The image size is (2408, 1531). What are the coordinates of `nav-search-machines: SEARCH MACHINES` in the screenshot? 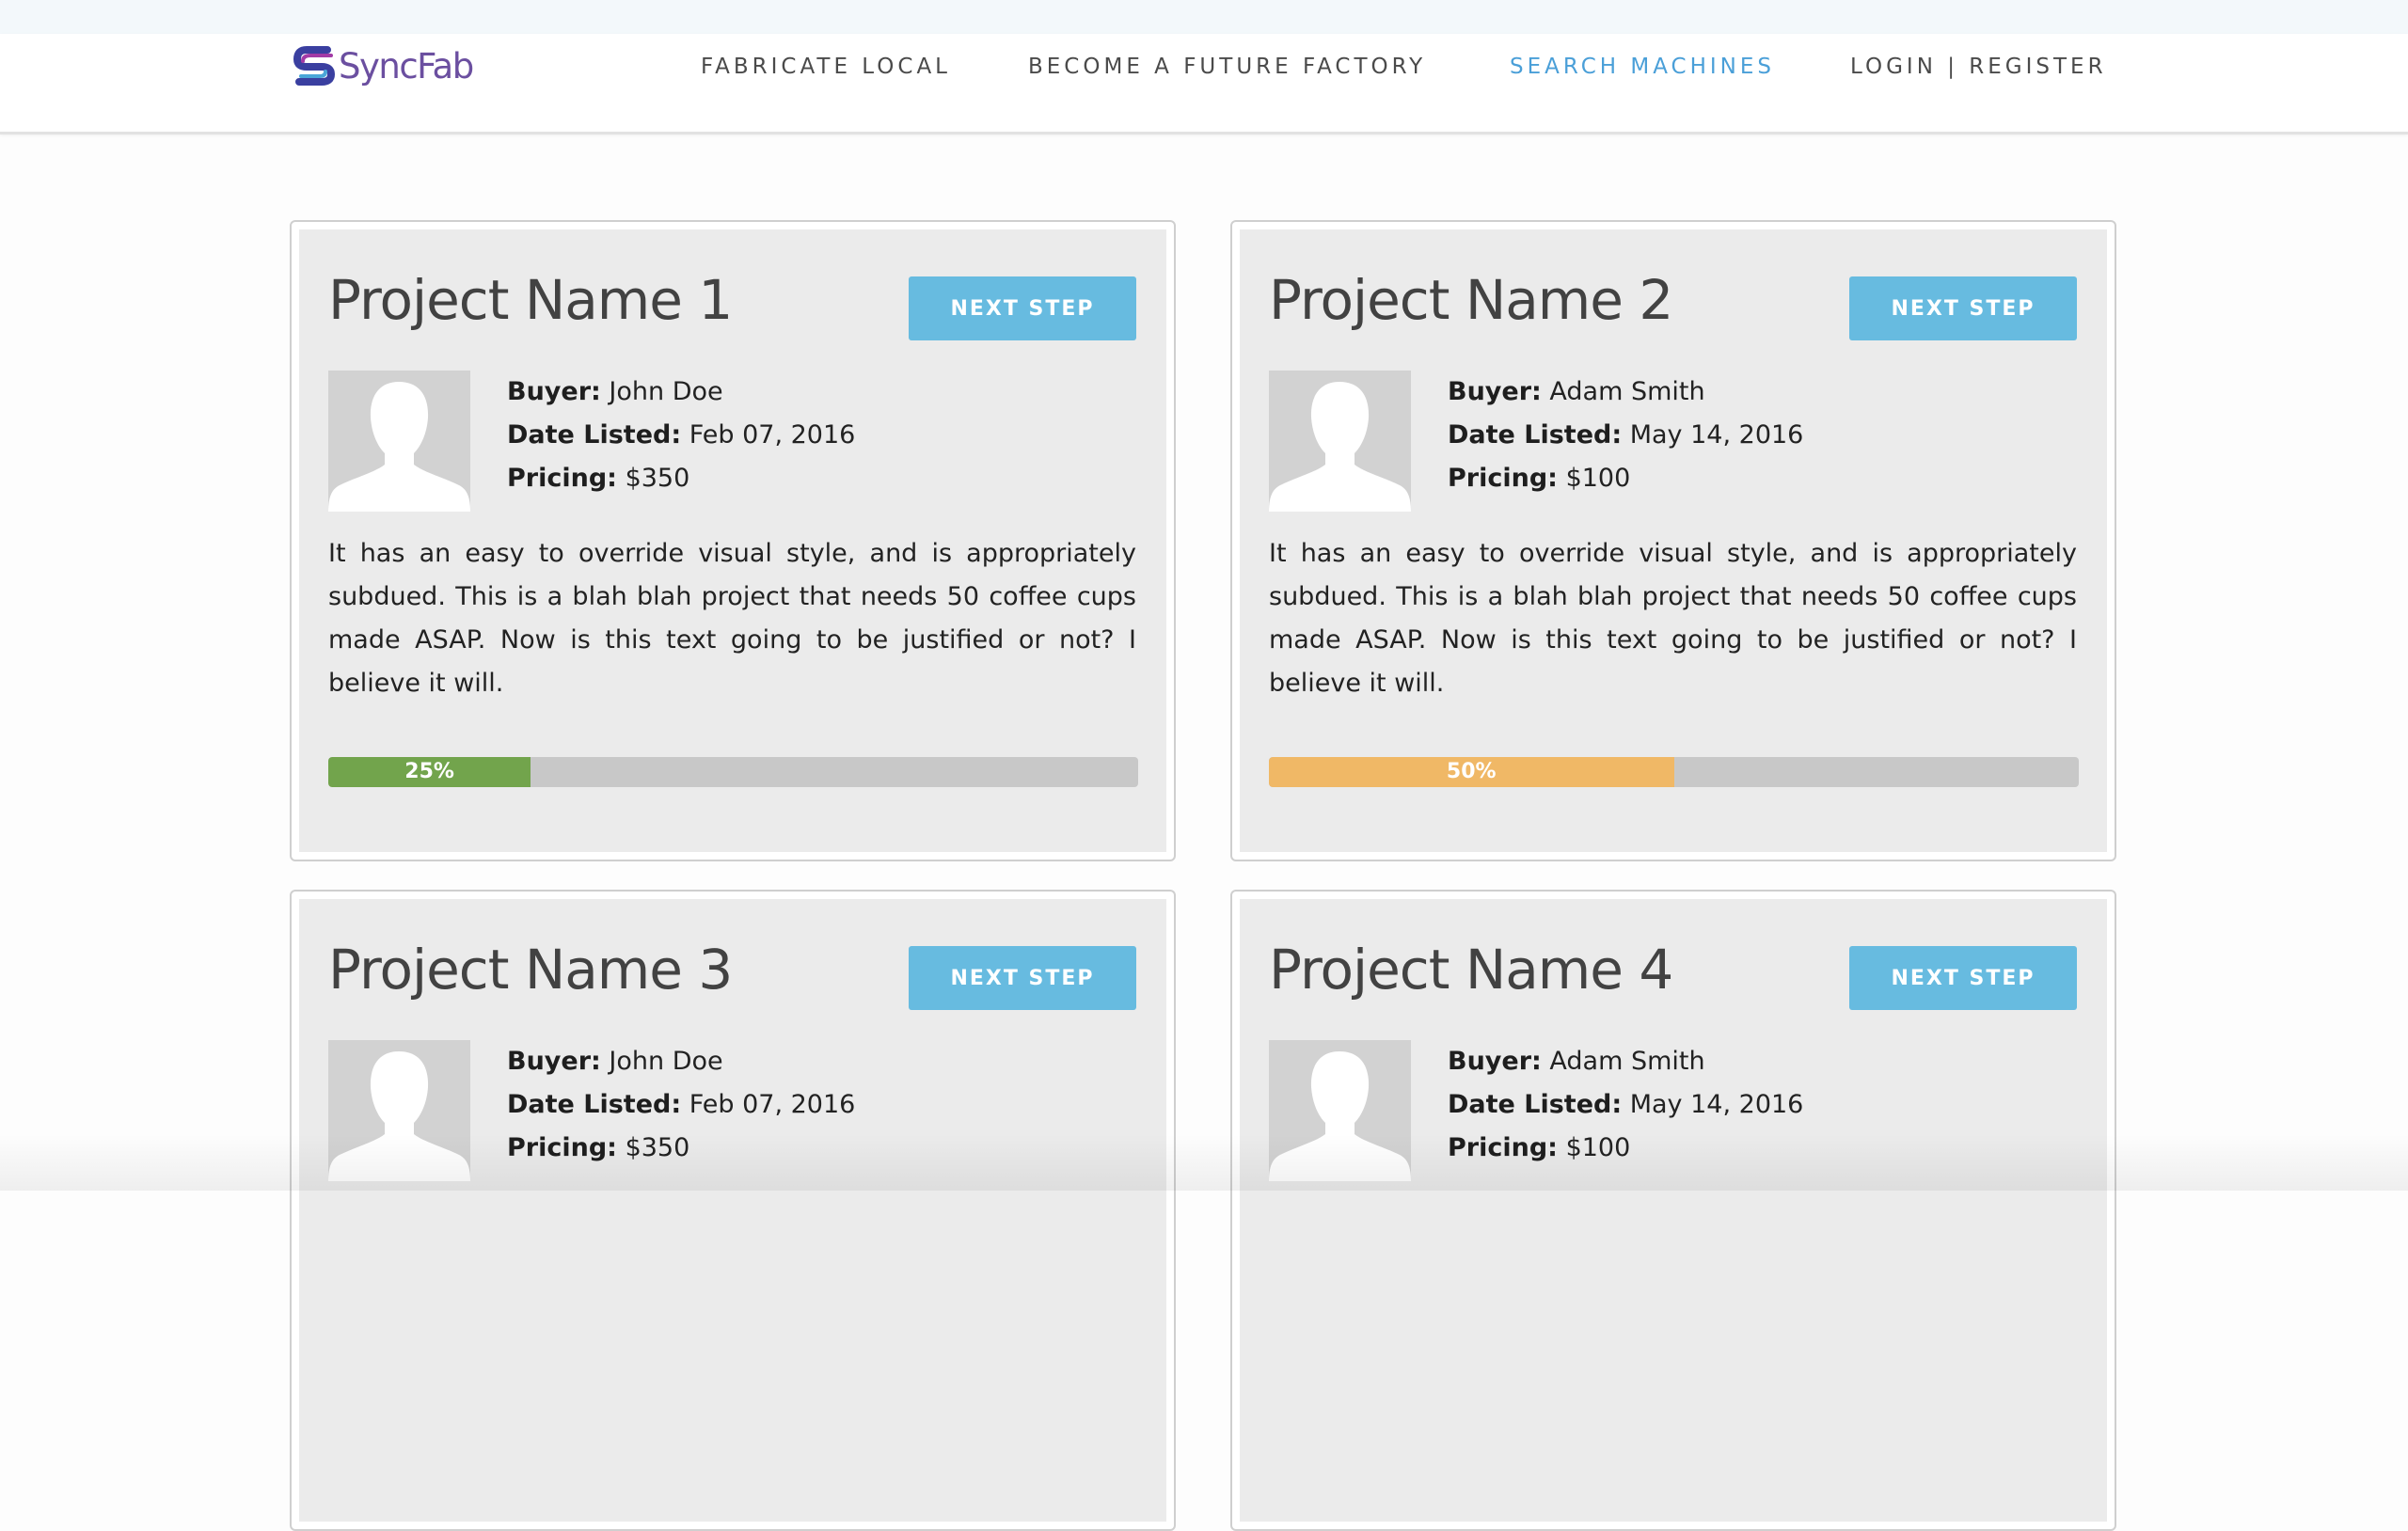 It's located at (1643, 67).